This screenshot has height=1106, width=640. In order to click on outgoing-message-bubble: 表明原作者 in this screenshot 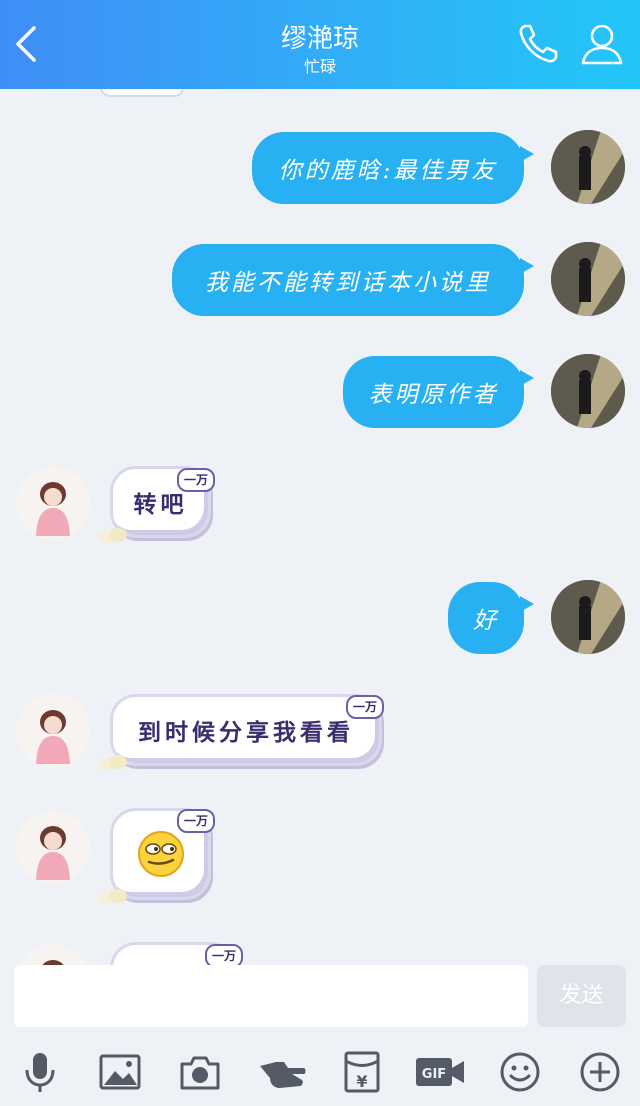, I will do `click(438, 392)`.